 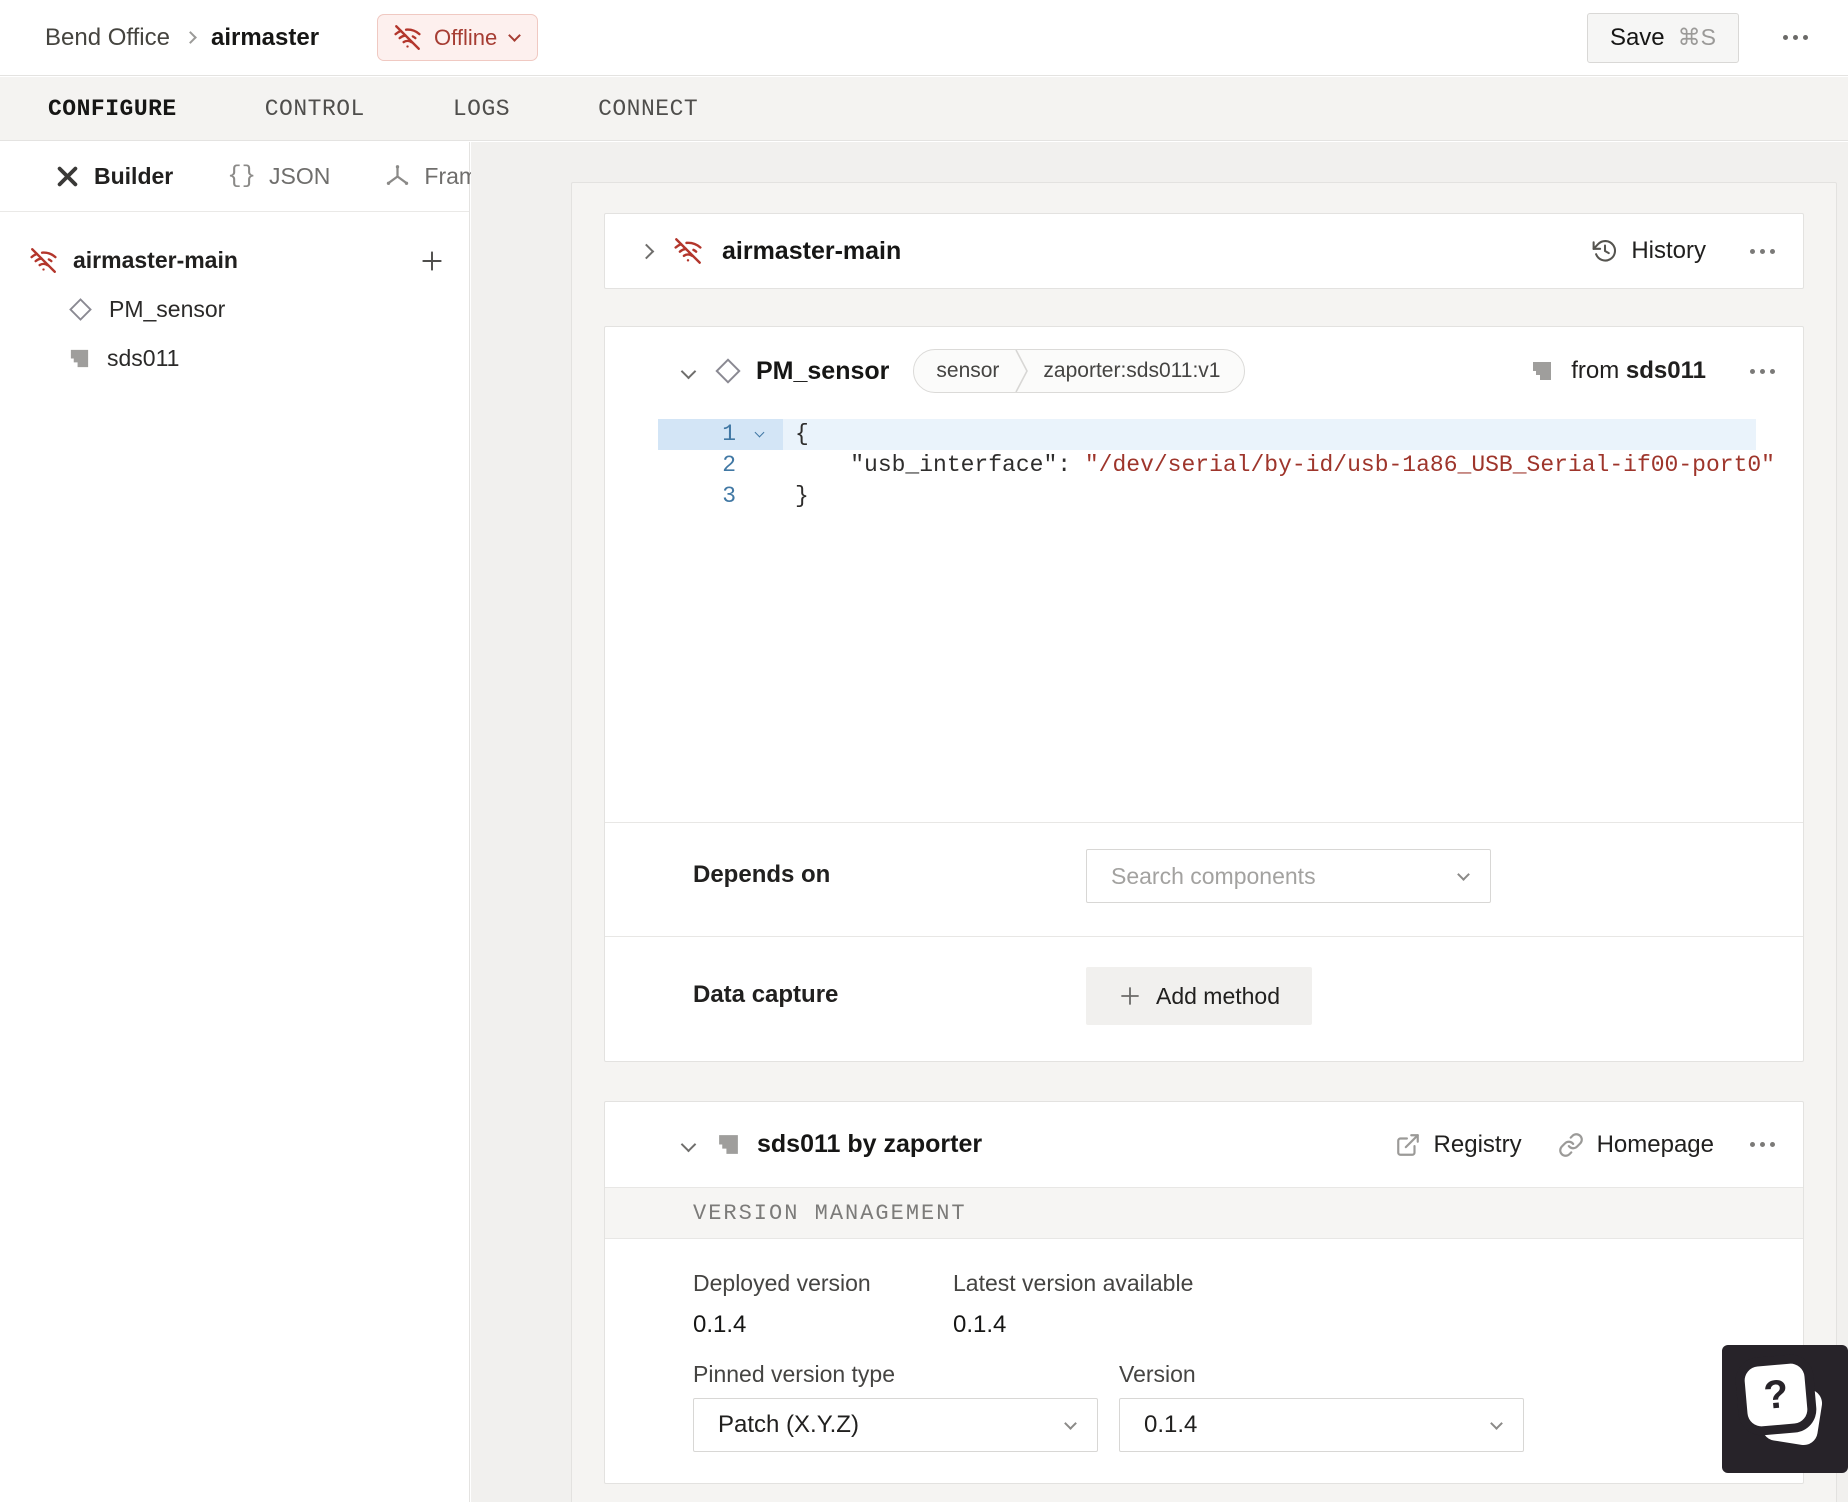 I want to click on machine-status-dropdown: Offline, so click(x=458, y=37).